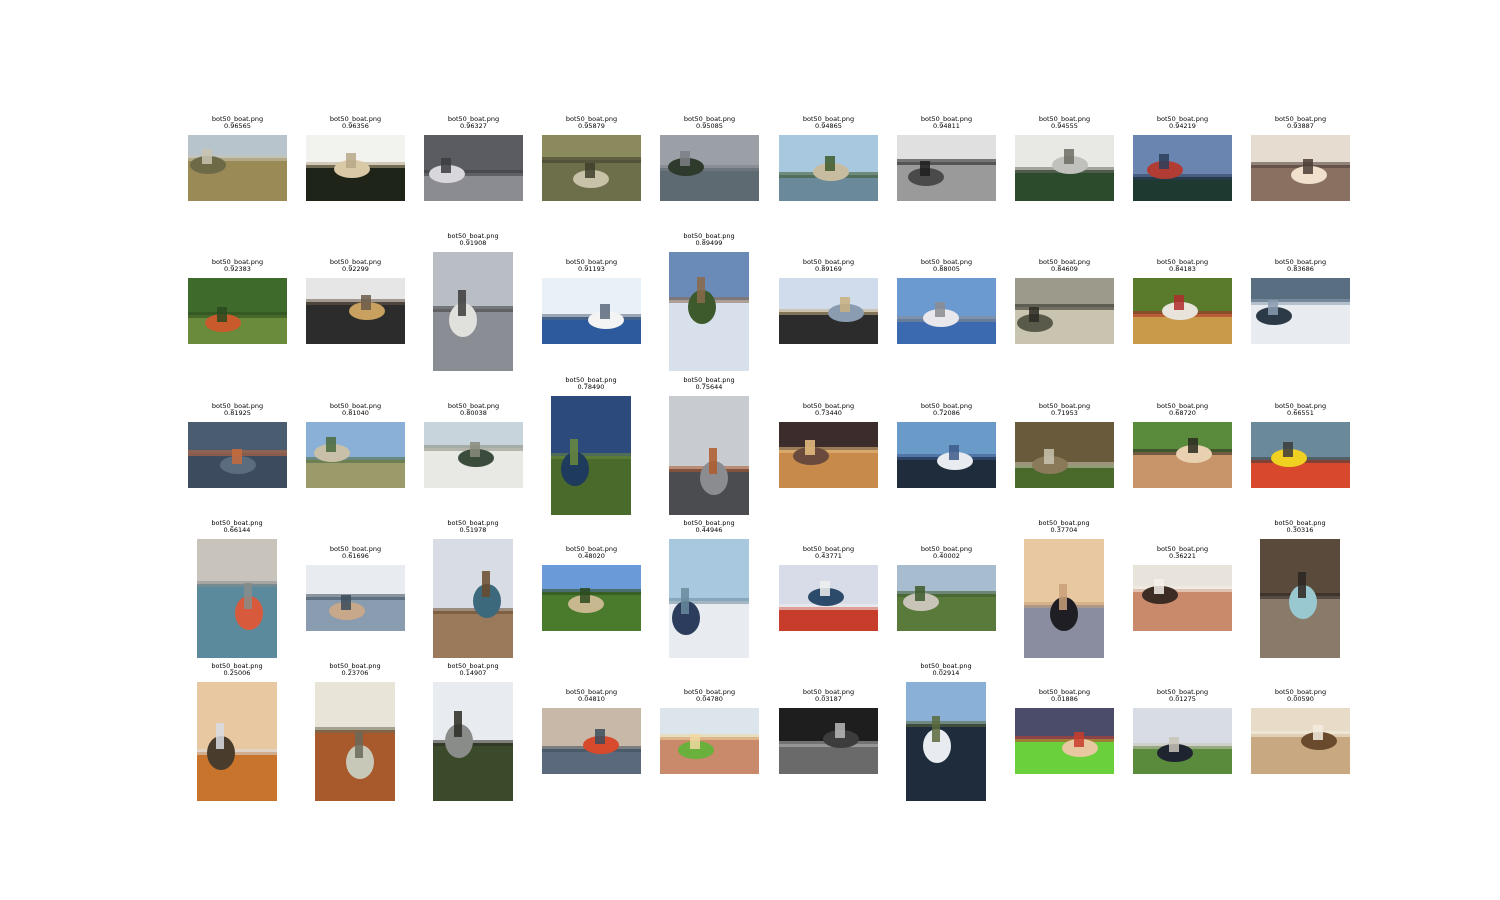 The height and width of the screenshot is (900, 1500). I want to click on thumbnail-cell: bot50_boat.png 0.81925, so click(237, 445).